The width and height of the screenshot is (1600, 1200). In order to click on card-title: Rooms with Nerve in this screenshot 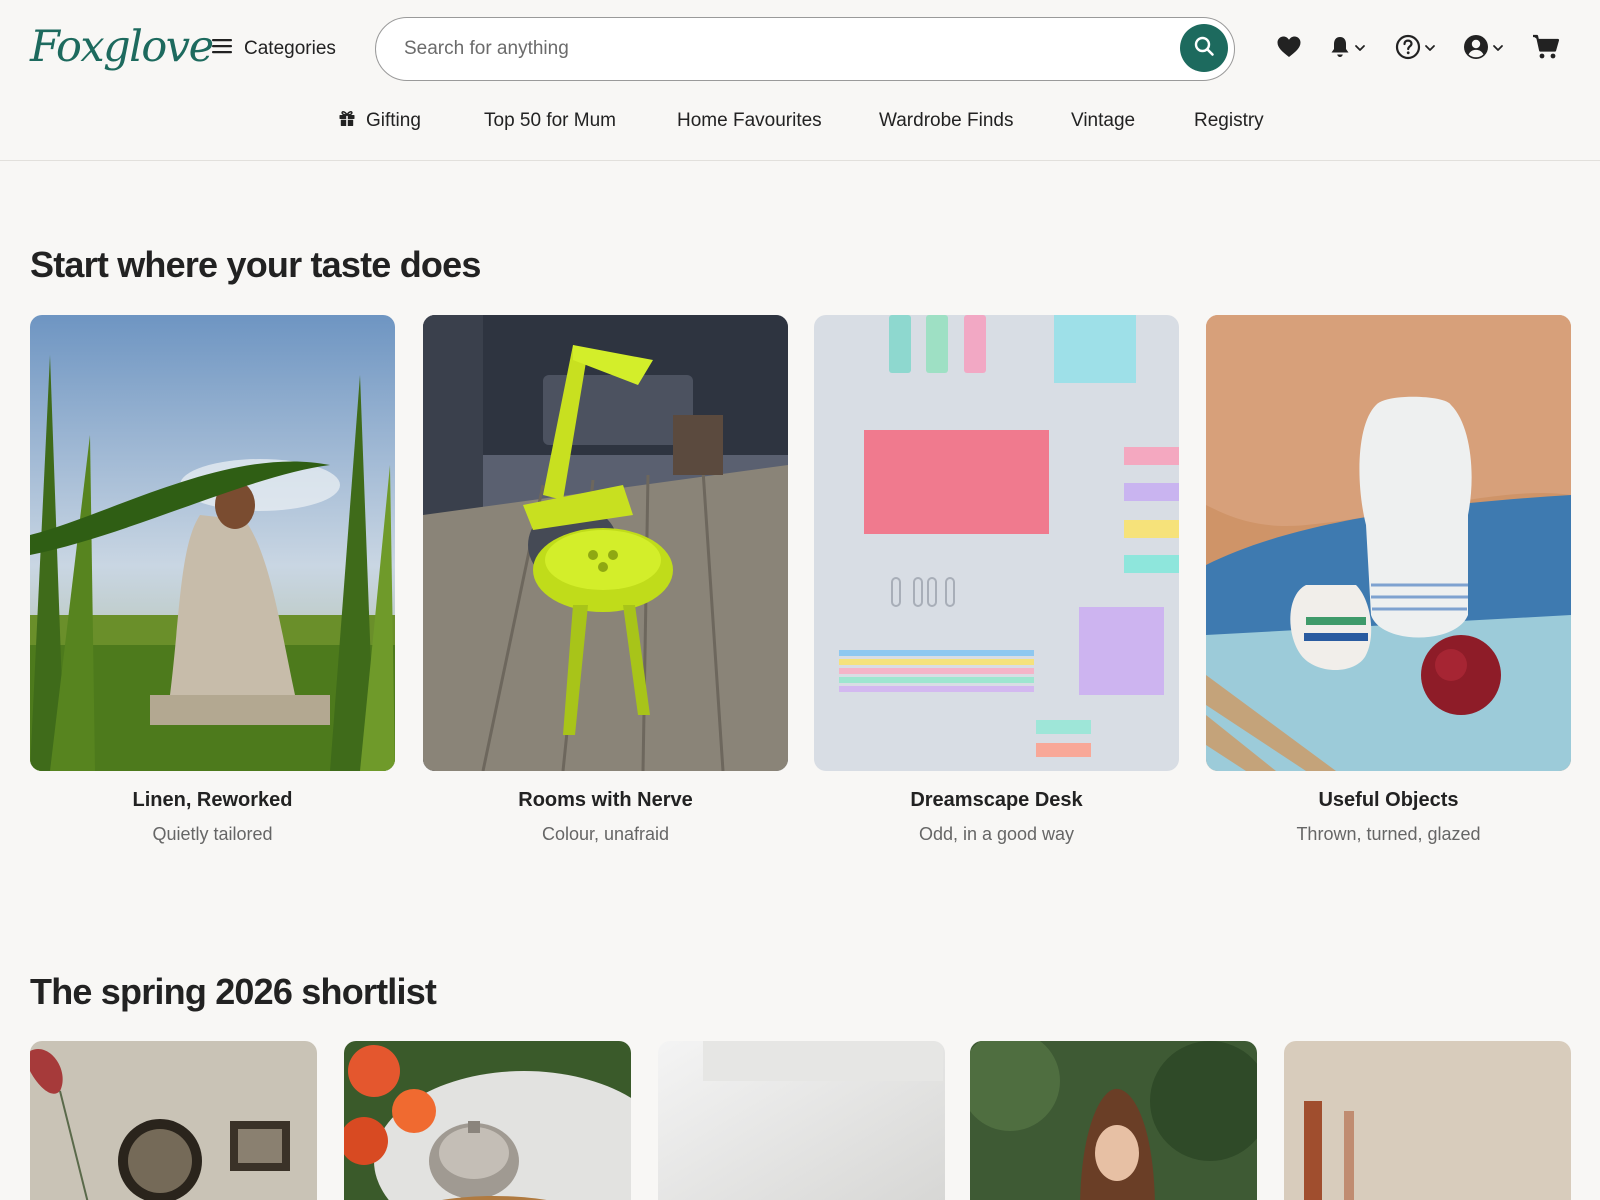, I will do `click(605, 800)`.